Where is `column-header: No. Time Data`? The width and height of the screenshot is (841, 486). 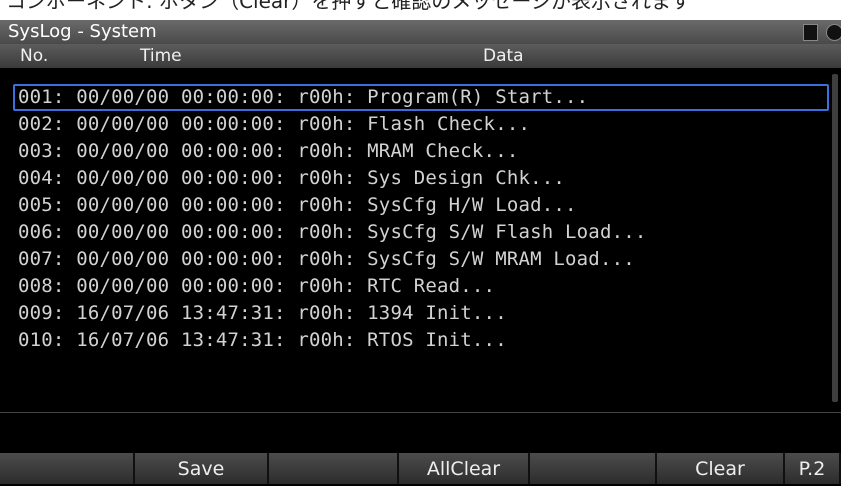
column-header: No. Time Data is located at coordinates (420, 56).